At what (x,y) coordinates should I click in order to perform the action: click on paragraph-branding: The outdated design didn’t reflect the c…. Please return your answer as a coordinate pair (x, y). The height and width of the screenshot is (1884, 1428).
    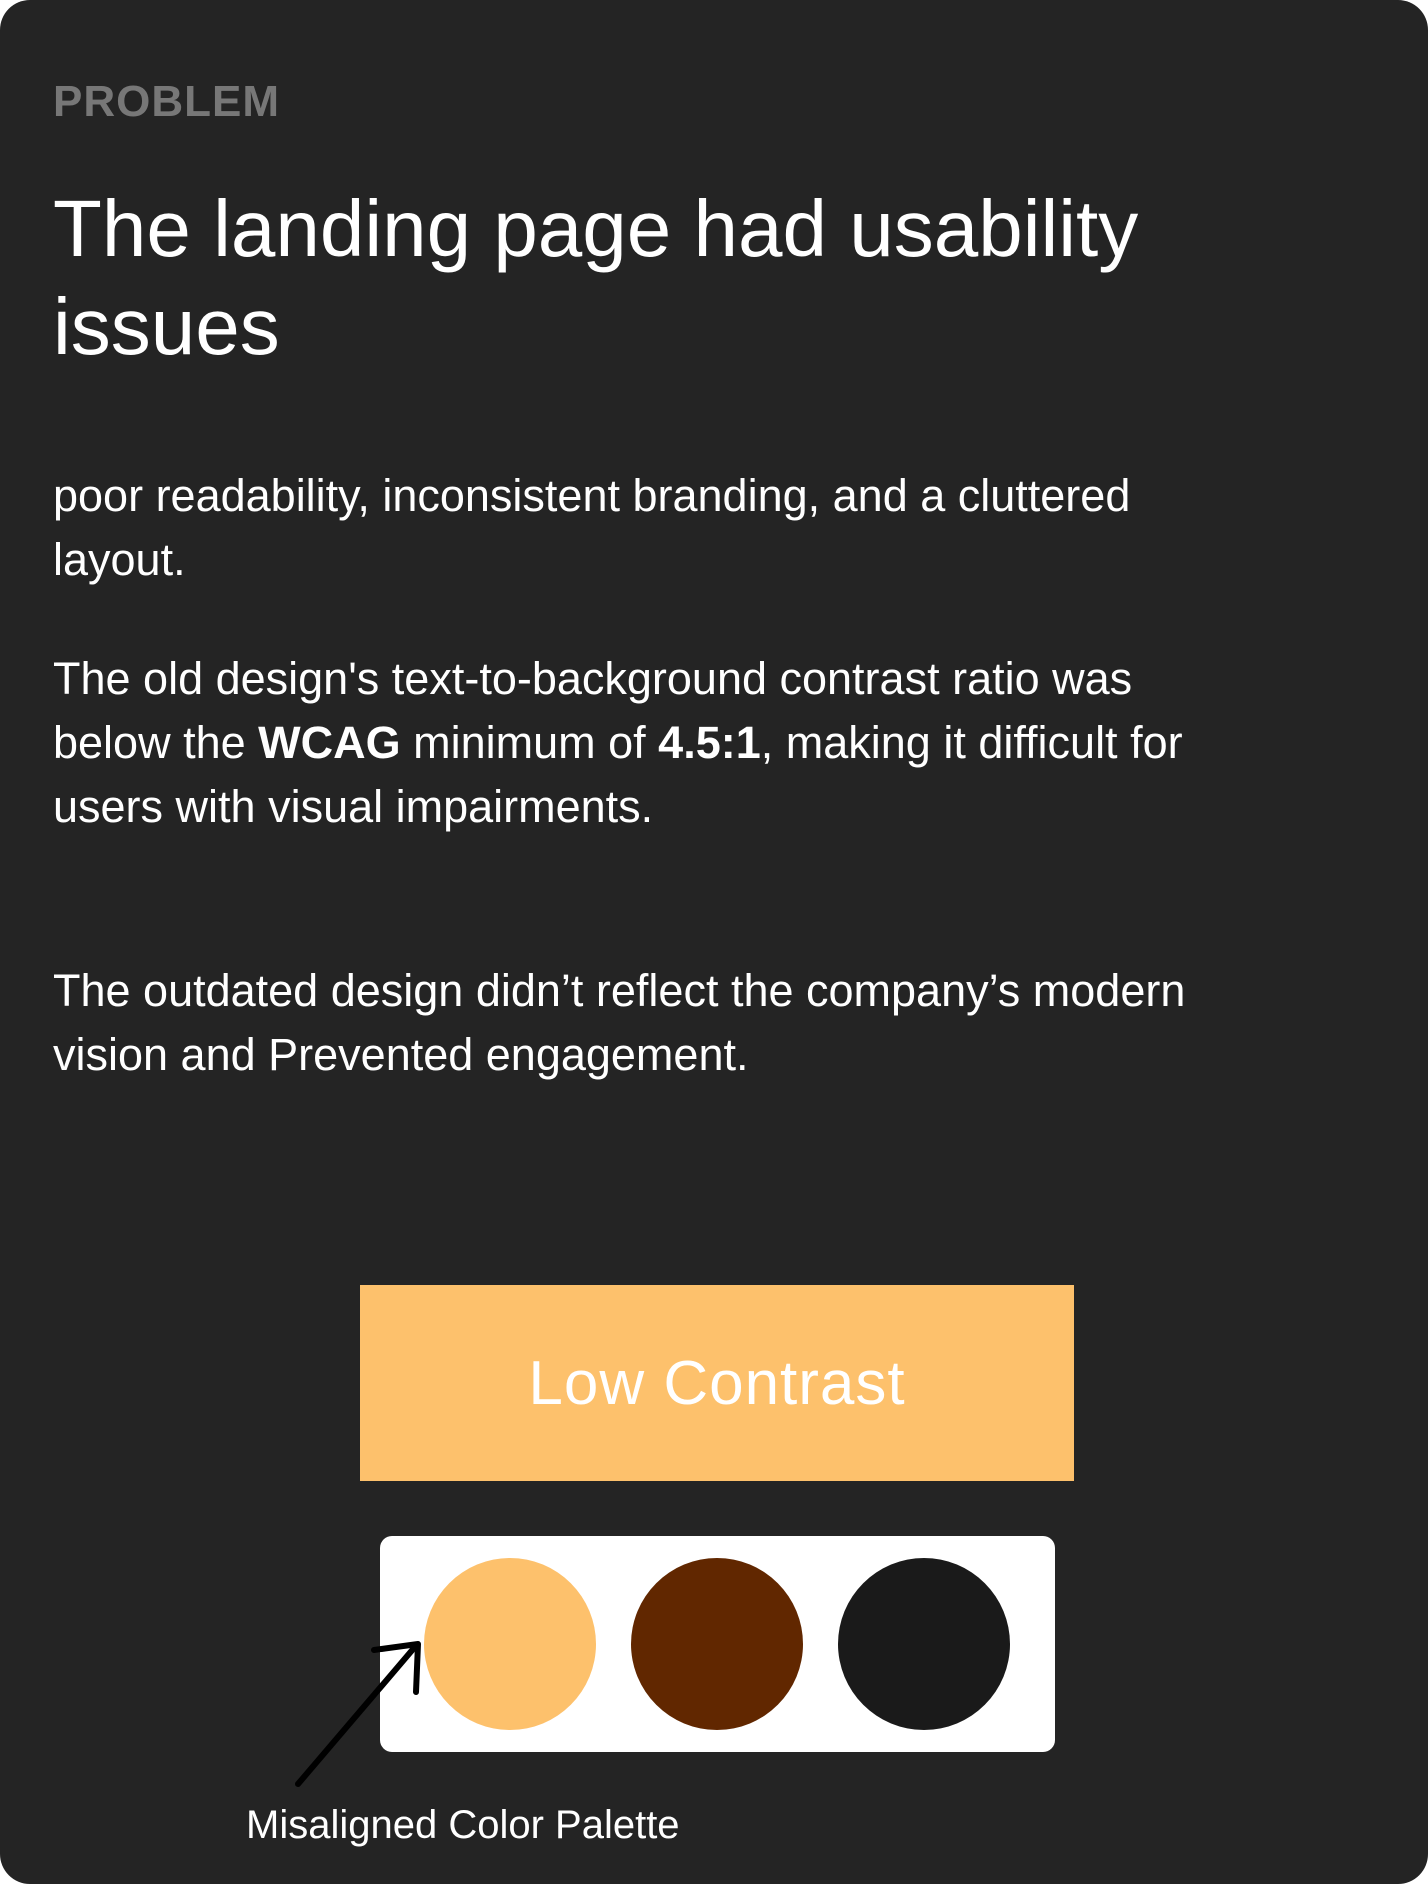
    Looking at the image, I should click on (619, 1022).